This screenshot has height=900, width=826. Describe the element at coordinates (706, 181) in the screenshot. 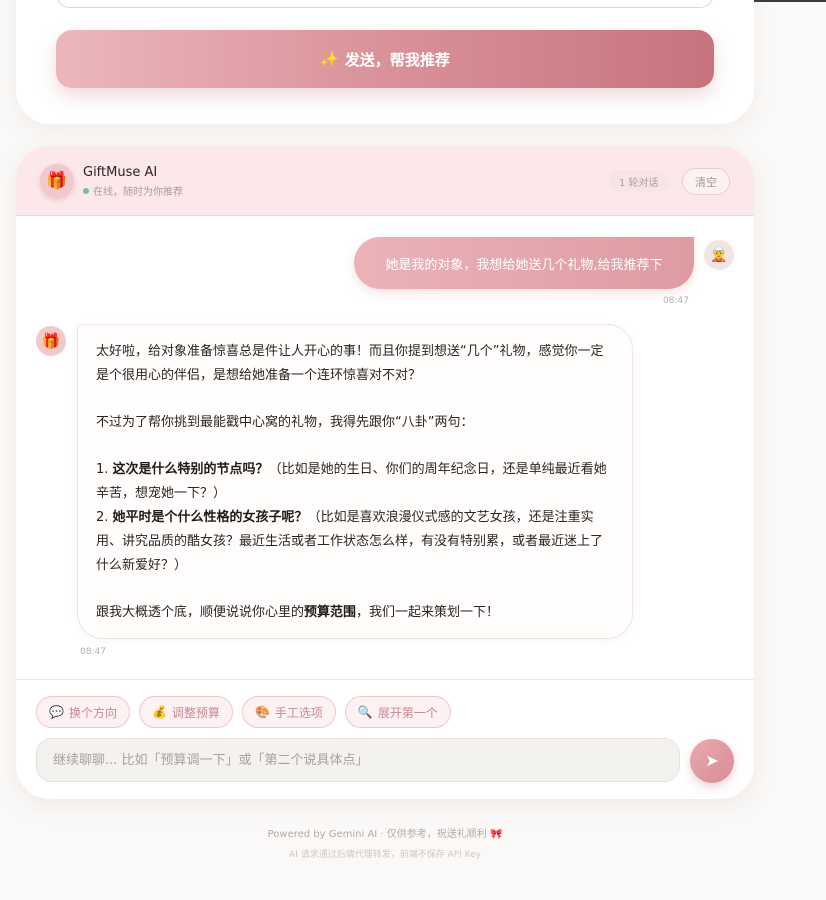

I see `clear-chat-button: 清空` at that location.